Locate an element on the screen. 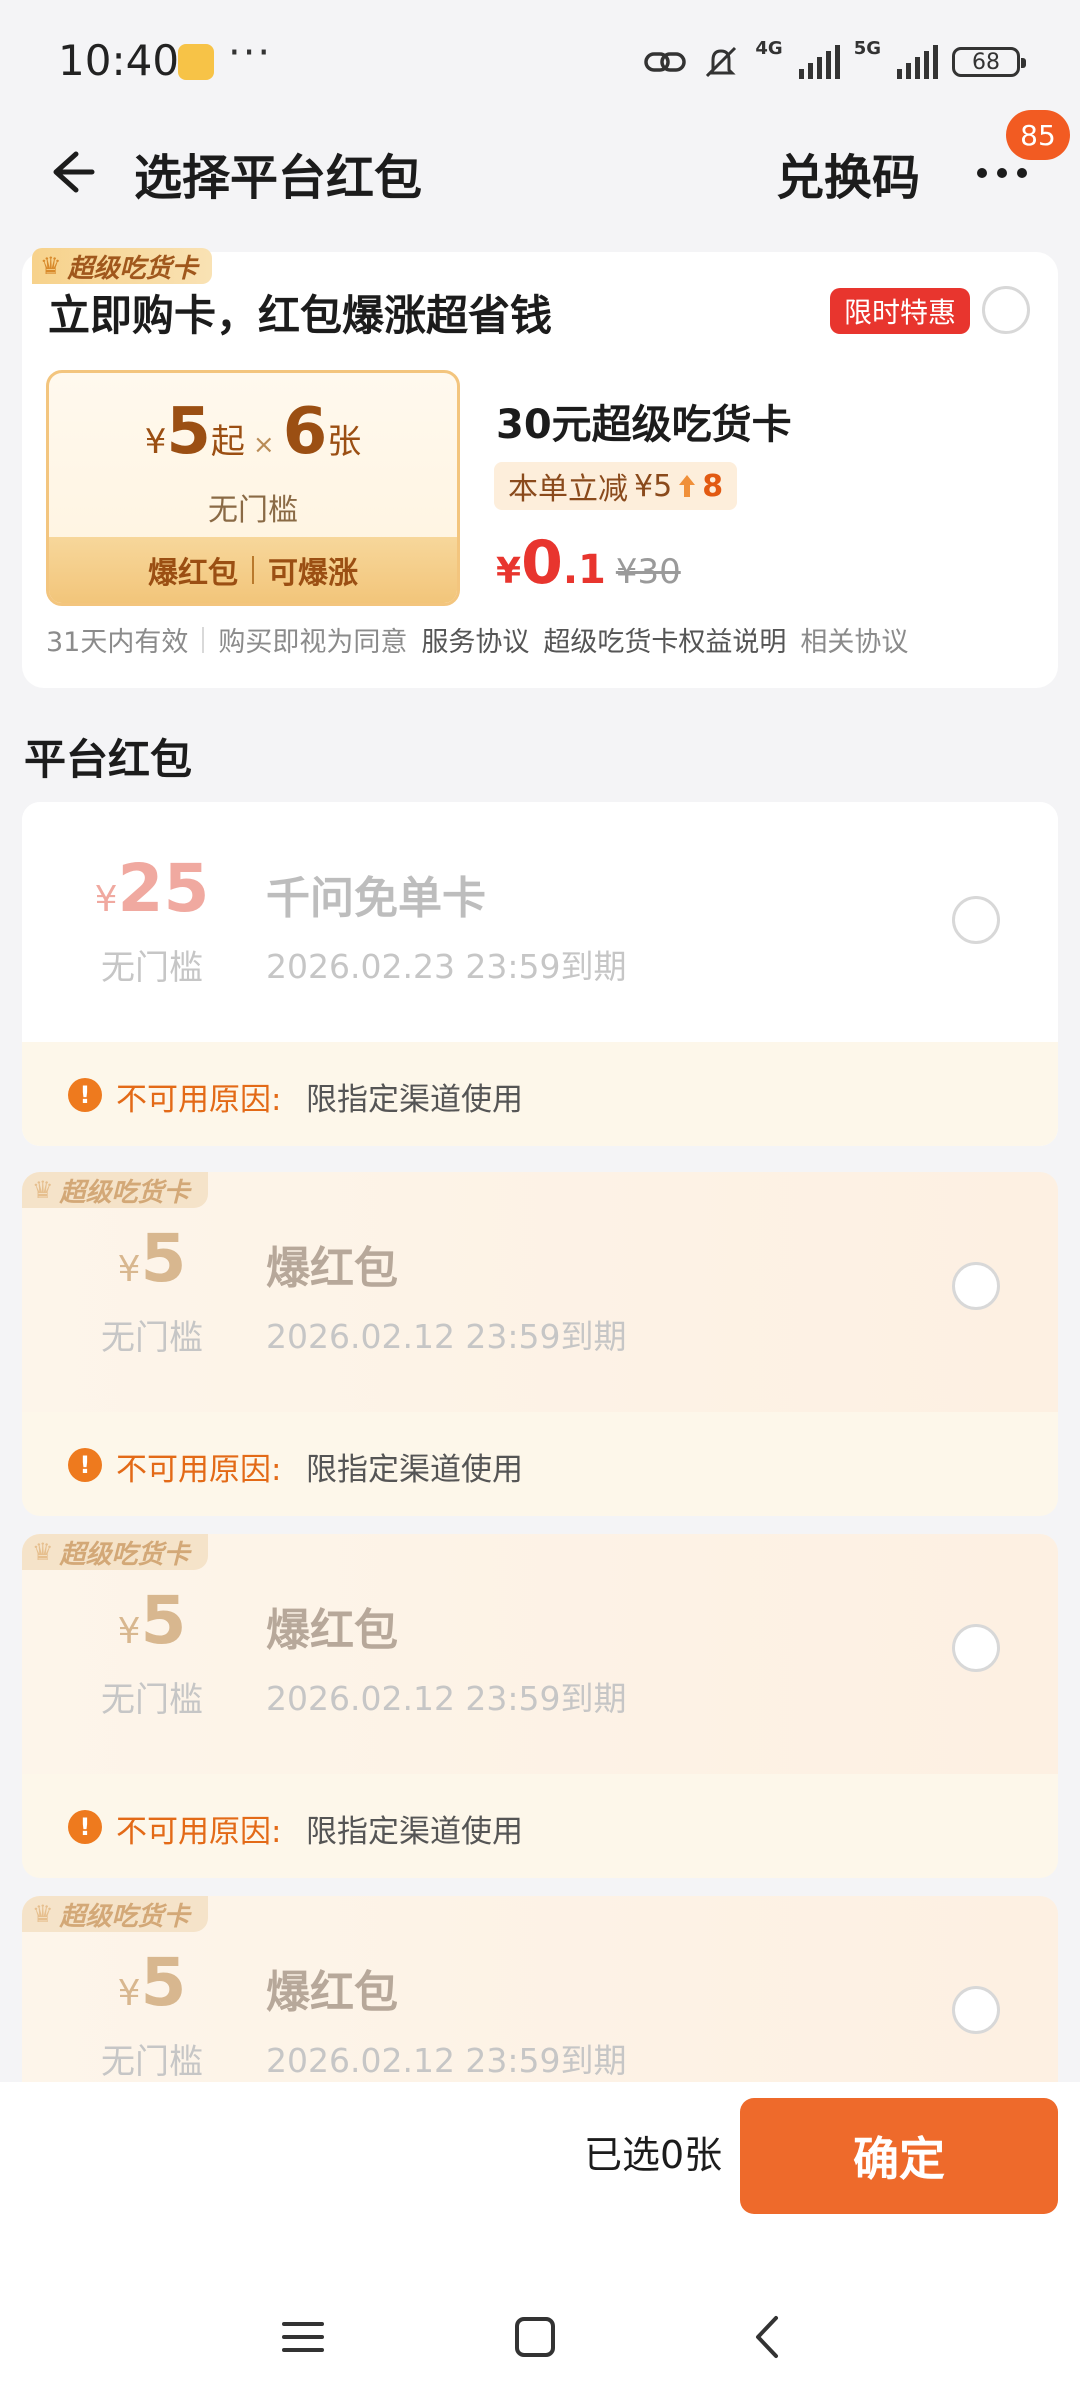 This screenshot has height=2400, width=1080. signal-icon is located at coordinates (819, 62).